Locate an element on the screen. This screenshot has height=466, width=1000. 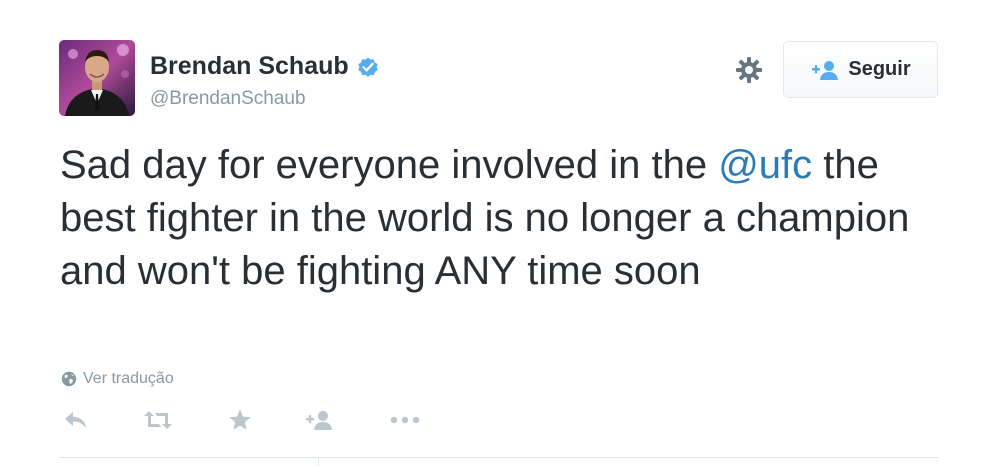
gear-icon is located at coordinates (749, 70).